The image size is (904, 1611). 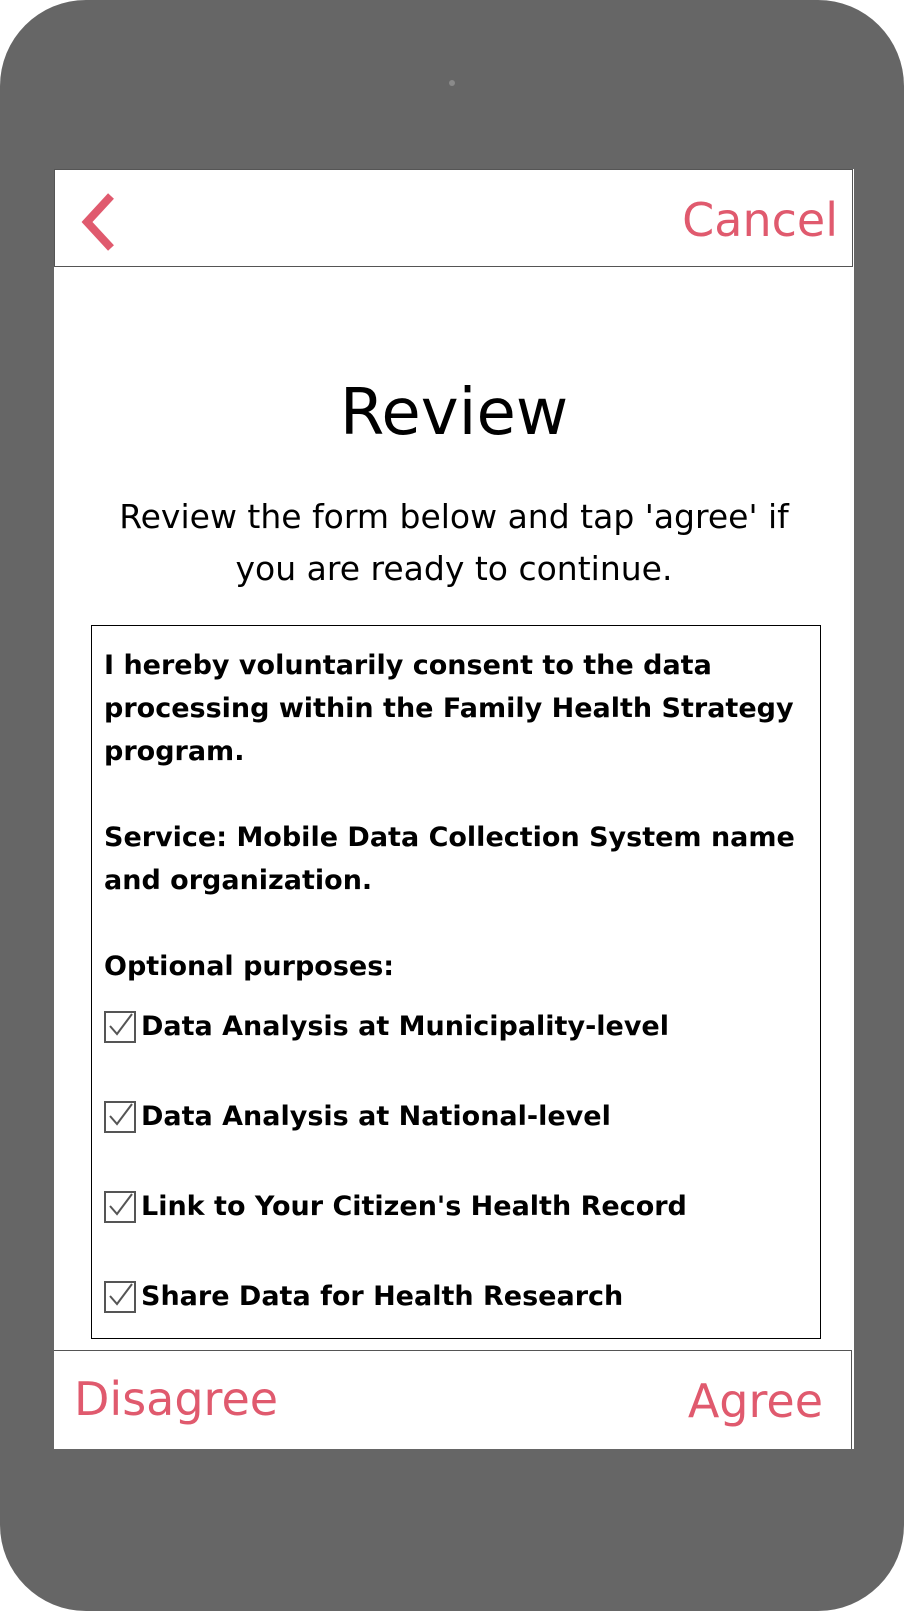 What do you see at coordinates (376, 1116) in the screenshot?
I see `purpose-label: Data Analysis at National-level` at bounding box center [376, 1116].